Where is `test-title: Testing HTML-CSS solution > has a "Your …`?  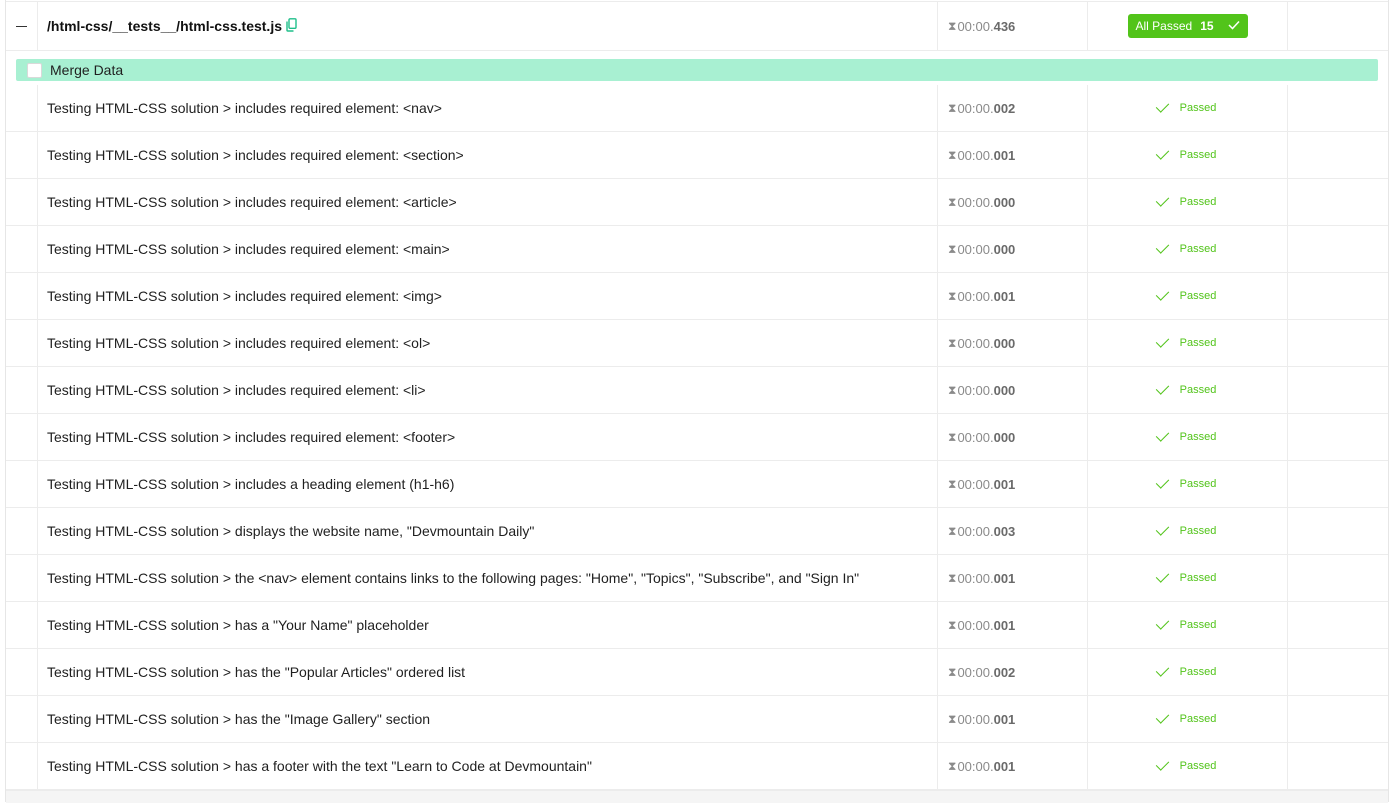 test-title: Testing HTML-CSS solution > has a "Your … is located at coordinates (238, 625).